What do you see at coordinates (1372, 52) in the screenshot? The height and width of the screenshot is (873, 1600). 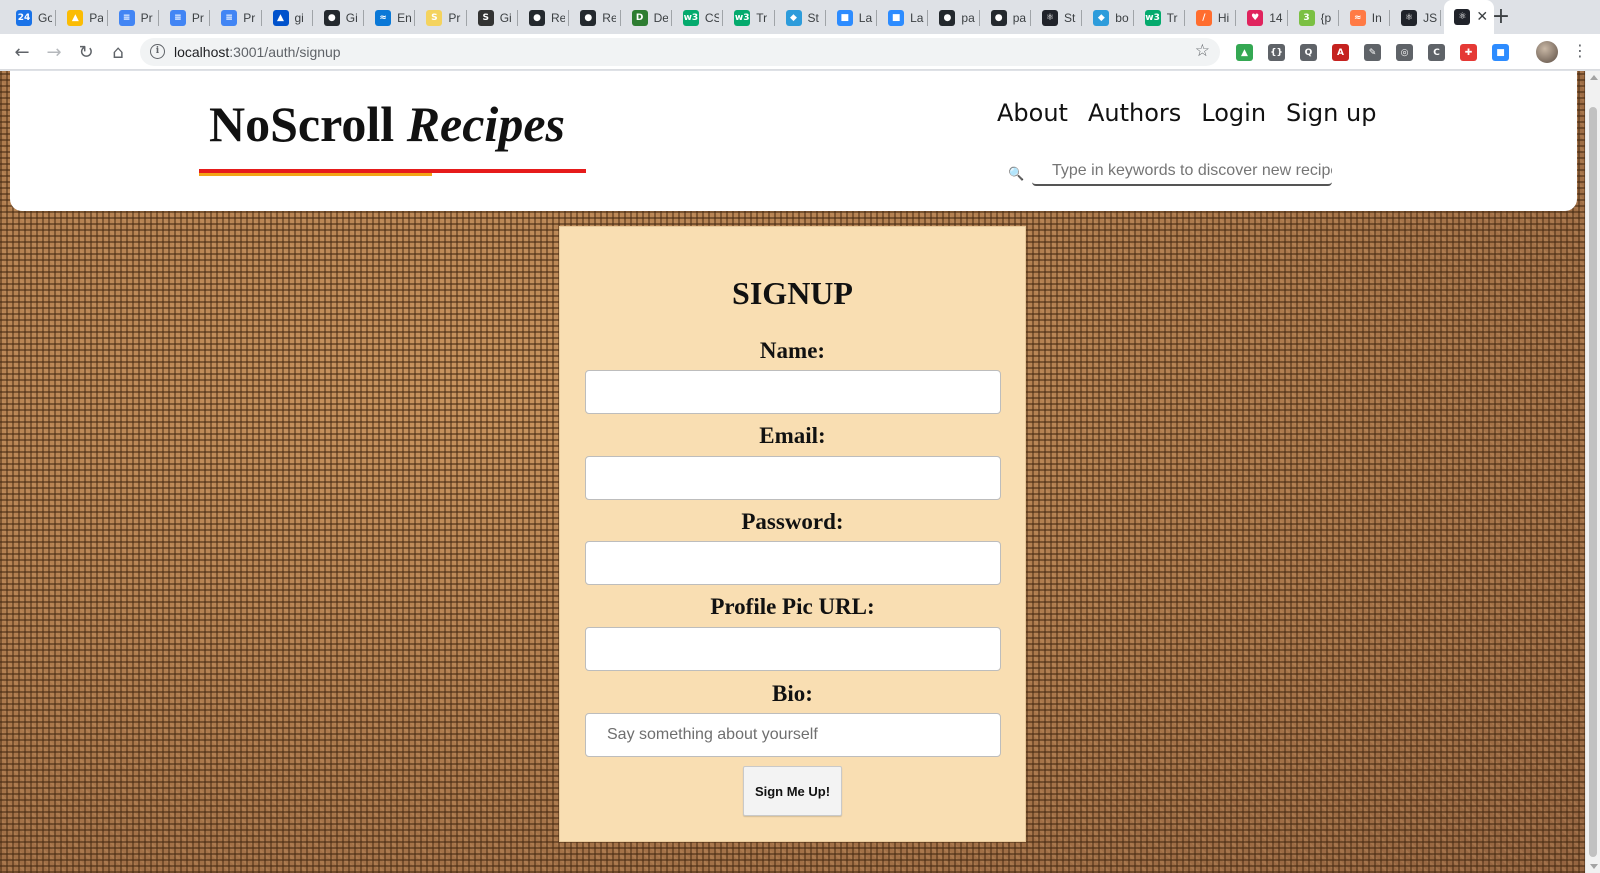 I see `extension-icon: ✎` at bounding box center [1372, 52].